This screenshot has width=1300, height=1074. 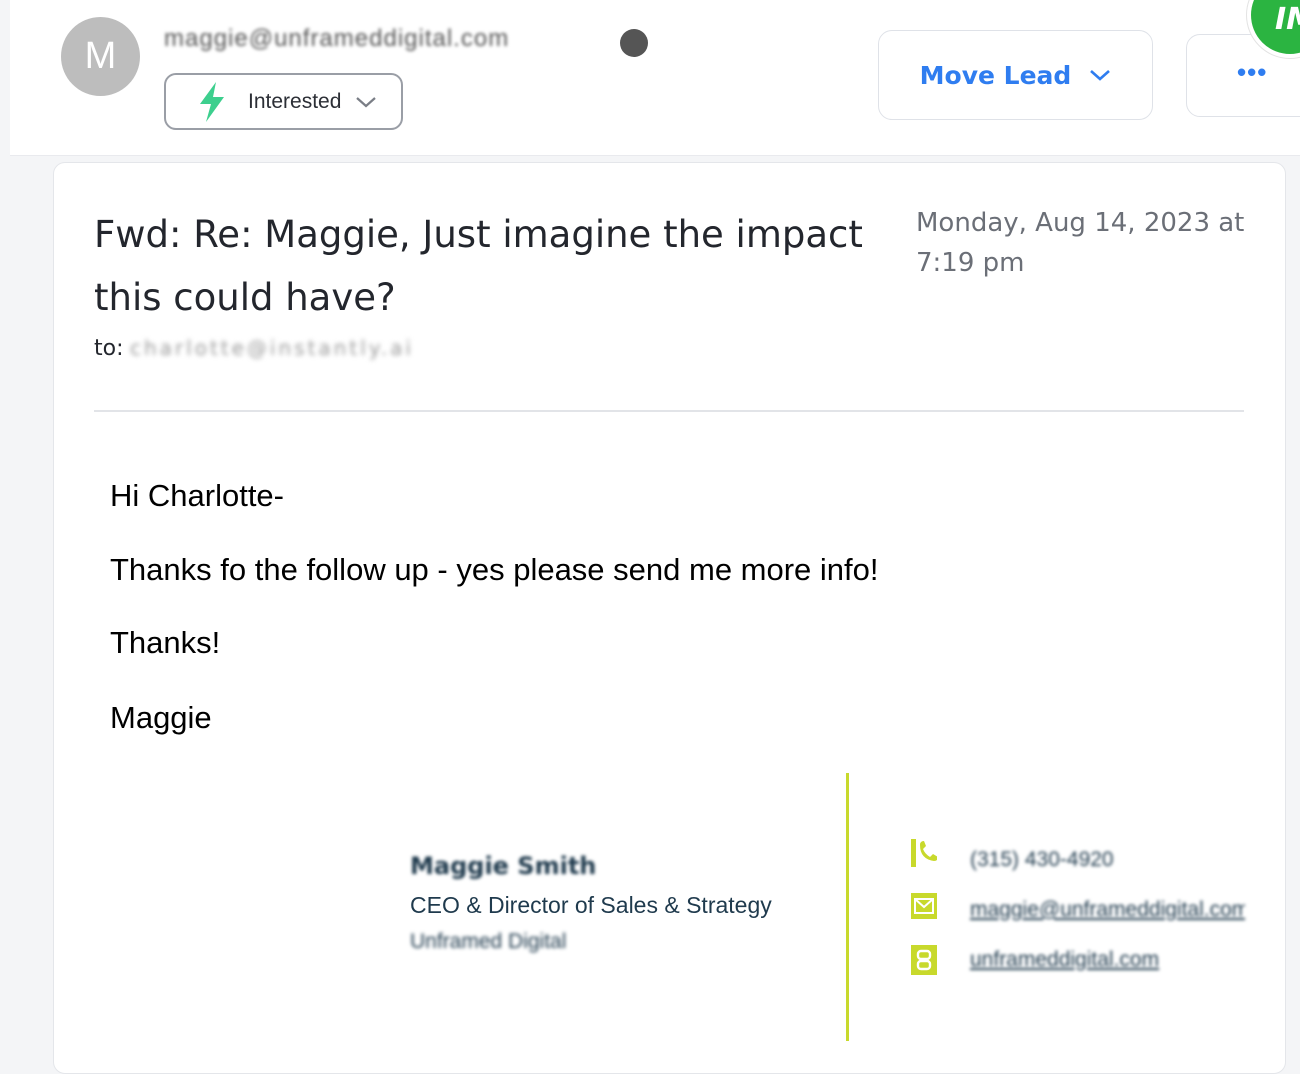 I want to click on to-label: to:, so click(x=109, y=348).